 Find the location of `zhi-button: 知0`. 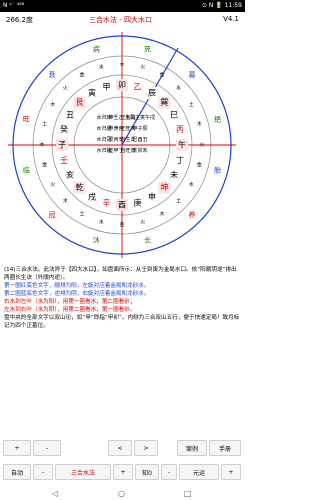

zhi-button: 知0 is located at coordinates (147, 472).